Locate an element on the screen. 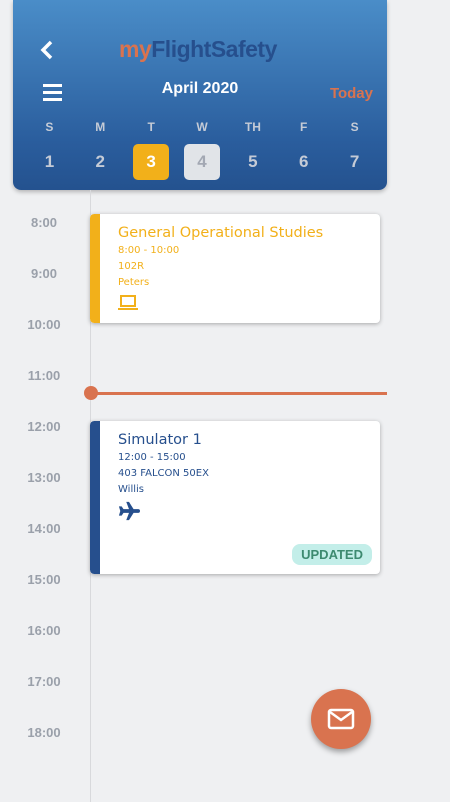 The height and width of the screenshot is (802, 450). hour-label: 18:00 is located at coordinates (44, 732).